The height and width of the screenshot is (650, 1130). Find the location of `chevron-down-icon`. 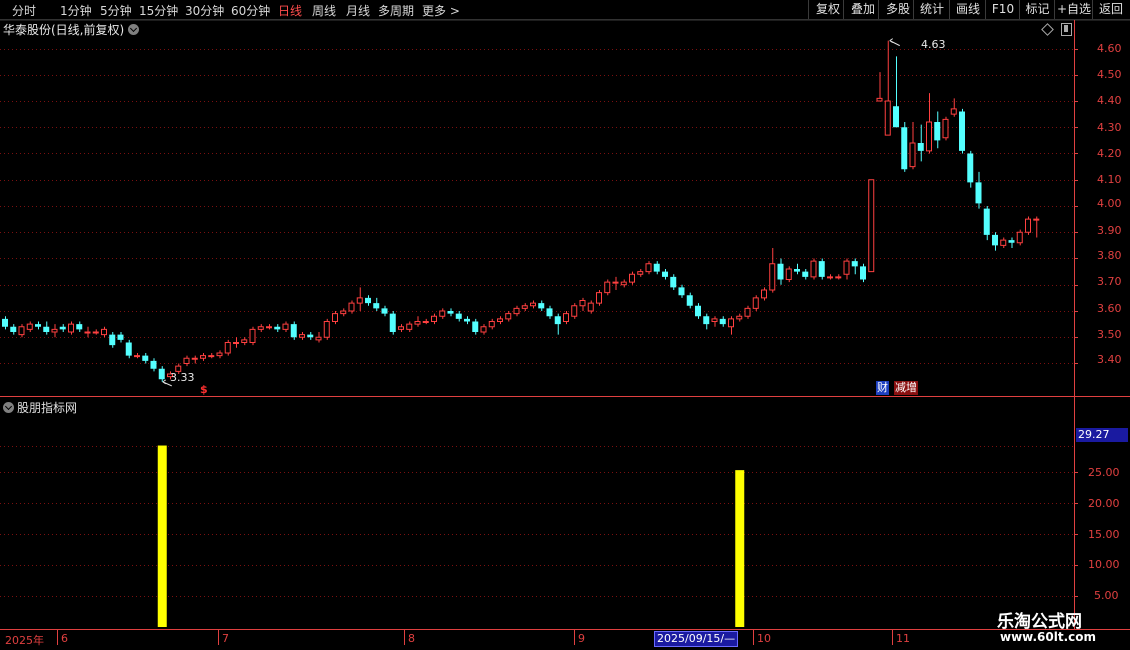

chevron-down-icon is located at coordinates (8, 407).